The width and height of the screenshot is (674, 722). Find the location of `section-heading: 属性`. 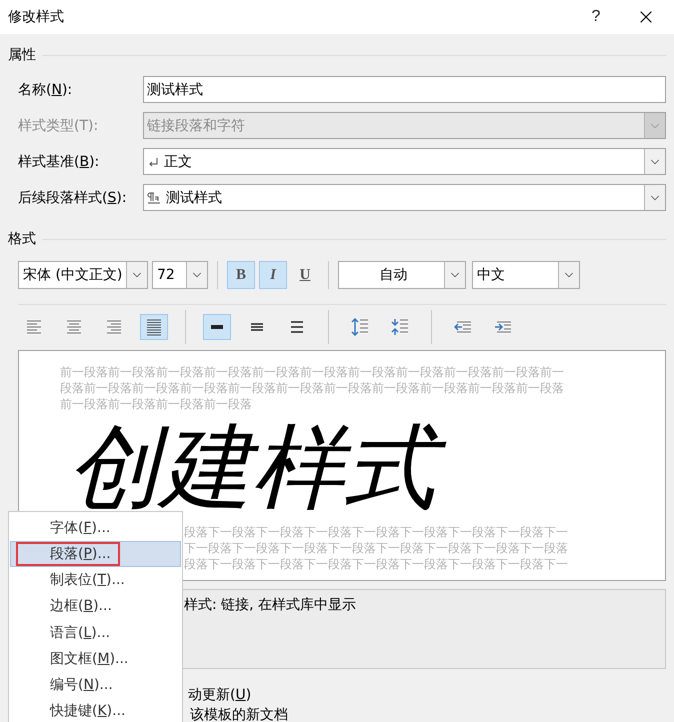

section-heading: 属性 is located at coordinates (22, 55).